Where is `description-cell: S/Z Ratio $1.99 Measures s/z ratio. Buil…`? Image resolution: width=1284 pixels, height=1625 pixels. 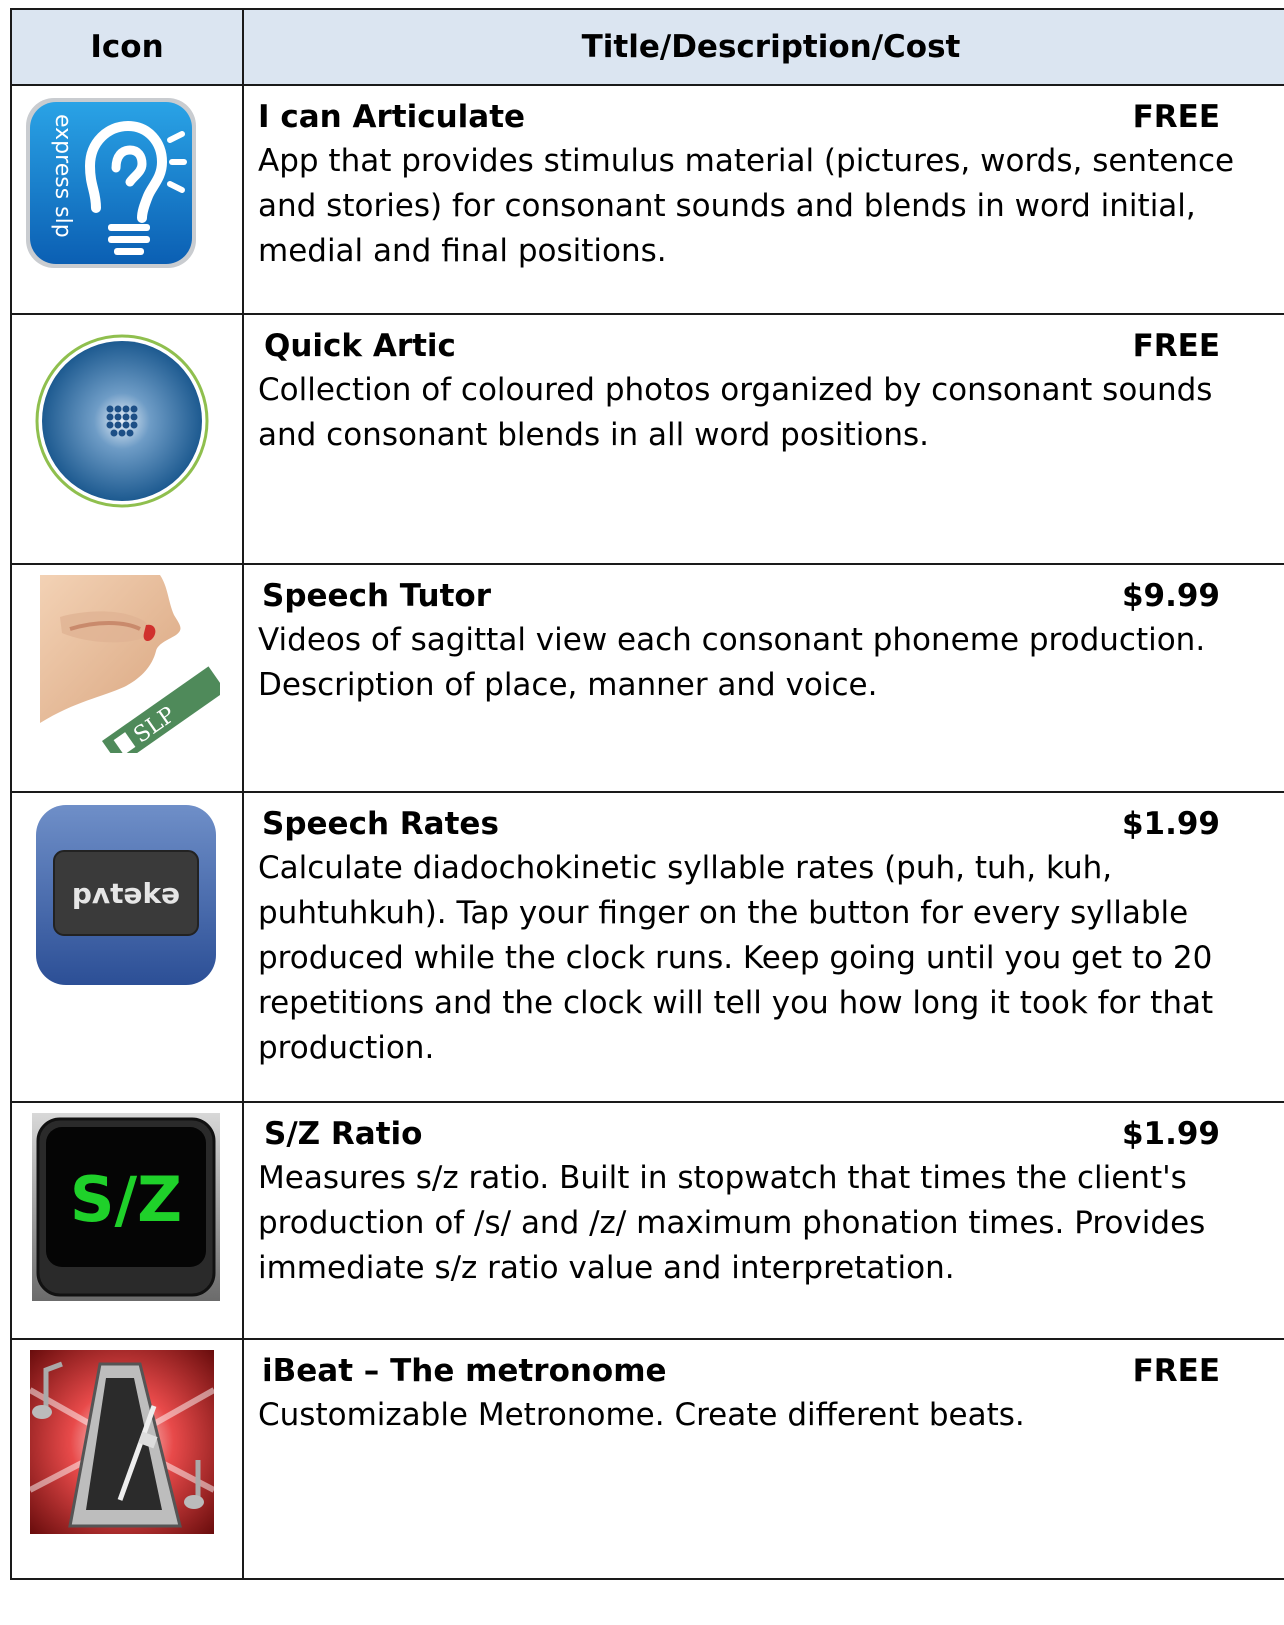 description-cell: S/Z Ratio $1.99 Measures s/z ratio. Buil… is located at coordinates (763, 1220).